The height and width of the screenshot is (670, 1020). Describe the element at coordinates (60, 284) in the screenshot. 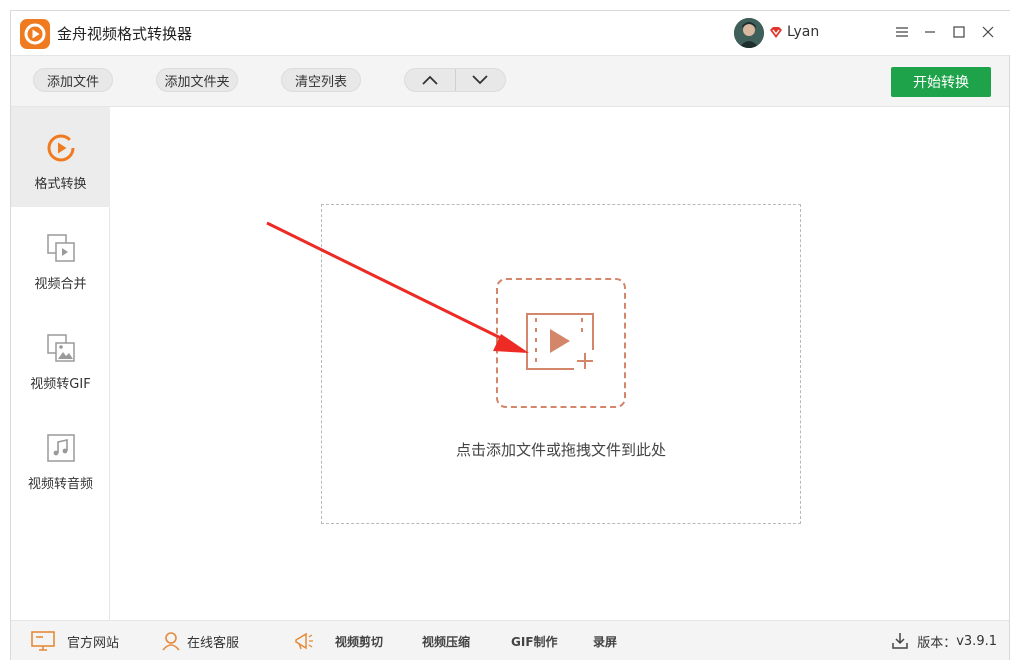

I see `sidebar-item-label: 视频合并` at that location.